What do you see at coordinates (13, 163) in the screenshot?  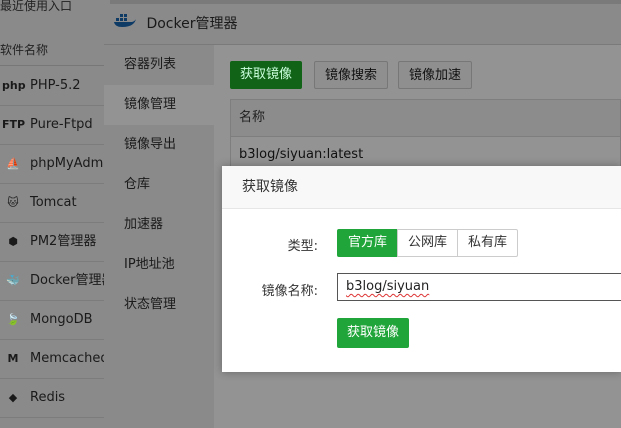 I see `phpmyadmin-icon: ⛵` at bounding box center [13, 163].